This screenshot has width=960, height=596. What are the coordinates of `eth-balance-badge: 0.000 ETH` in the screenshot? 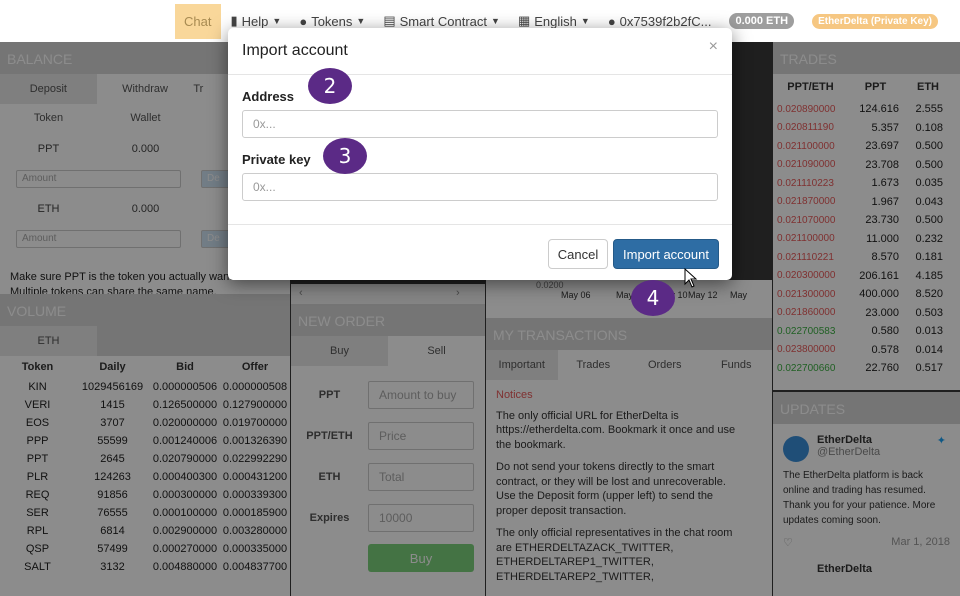 It's located at (762, 21).